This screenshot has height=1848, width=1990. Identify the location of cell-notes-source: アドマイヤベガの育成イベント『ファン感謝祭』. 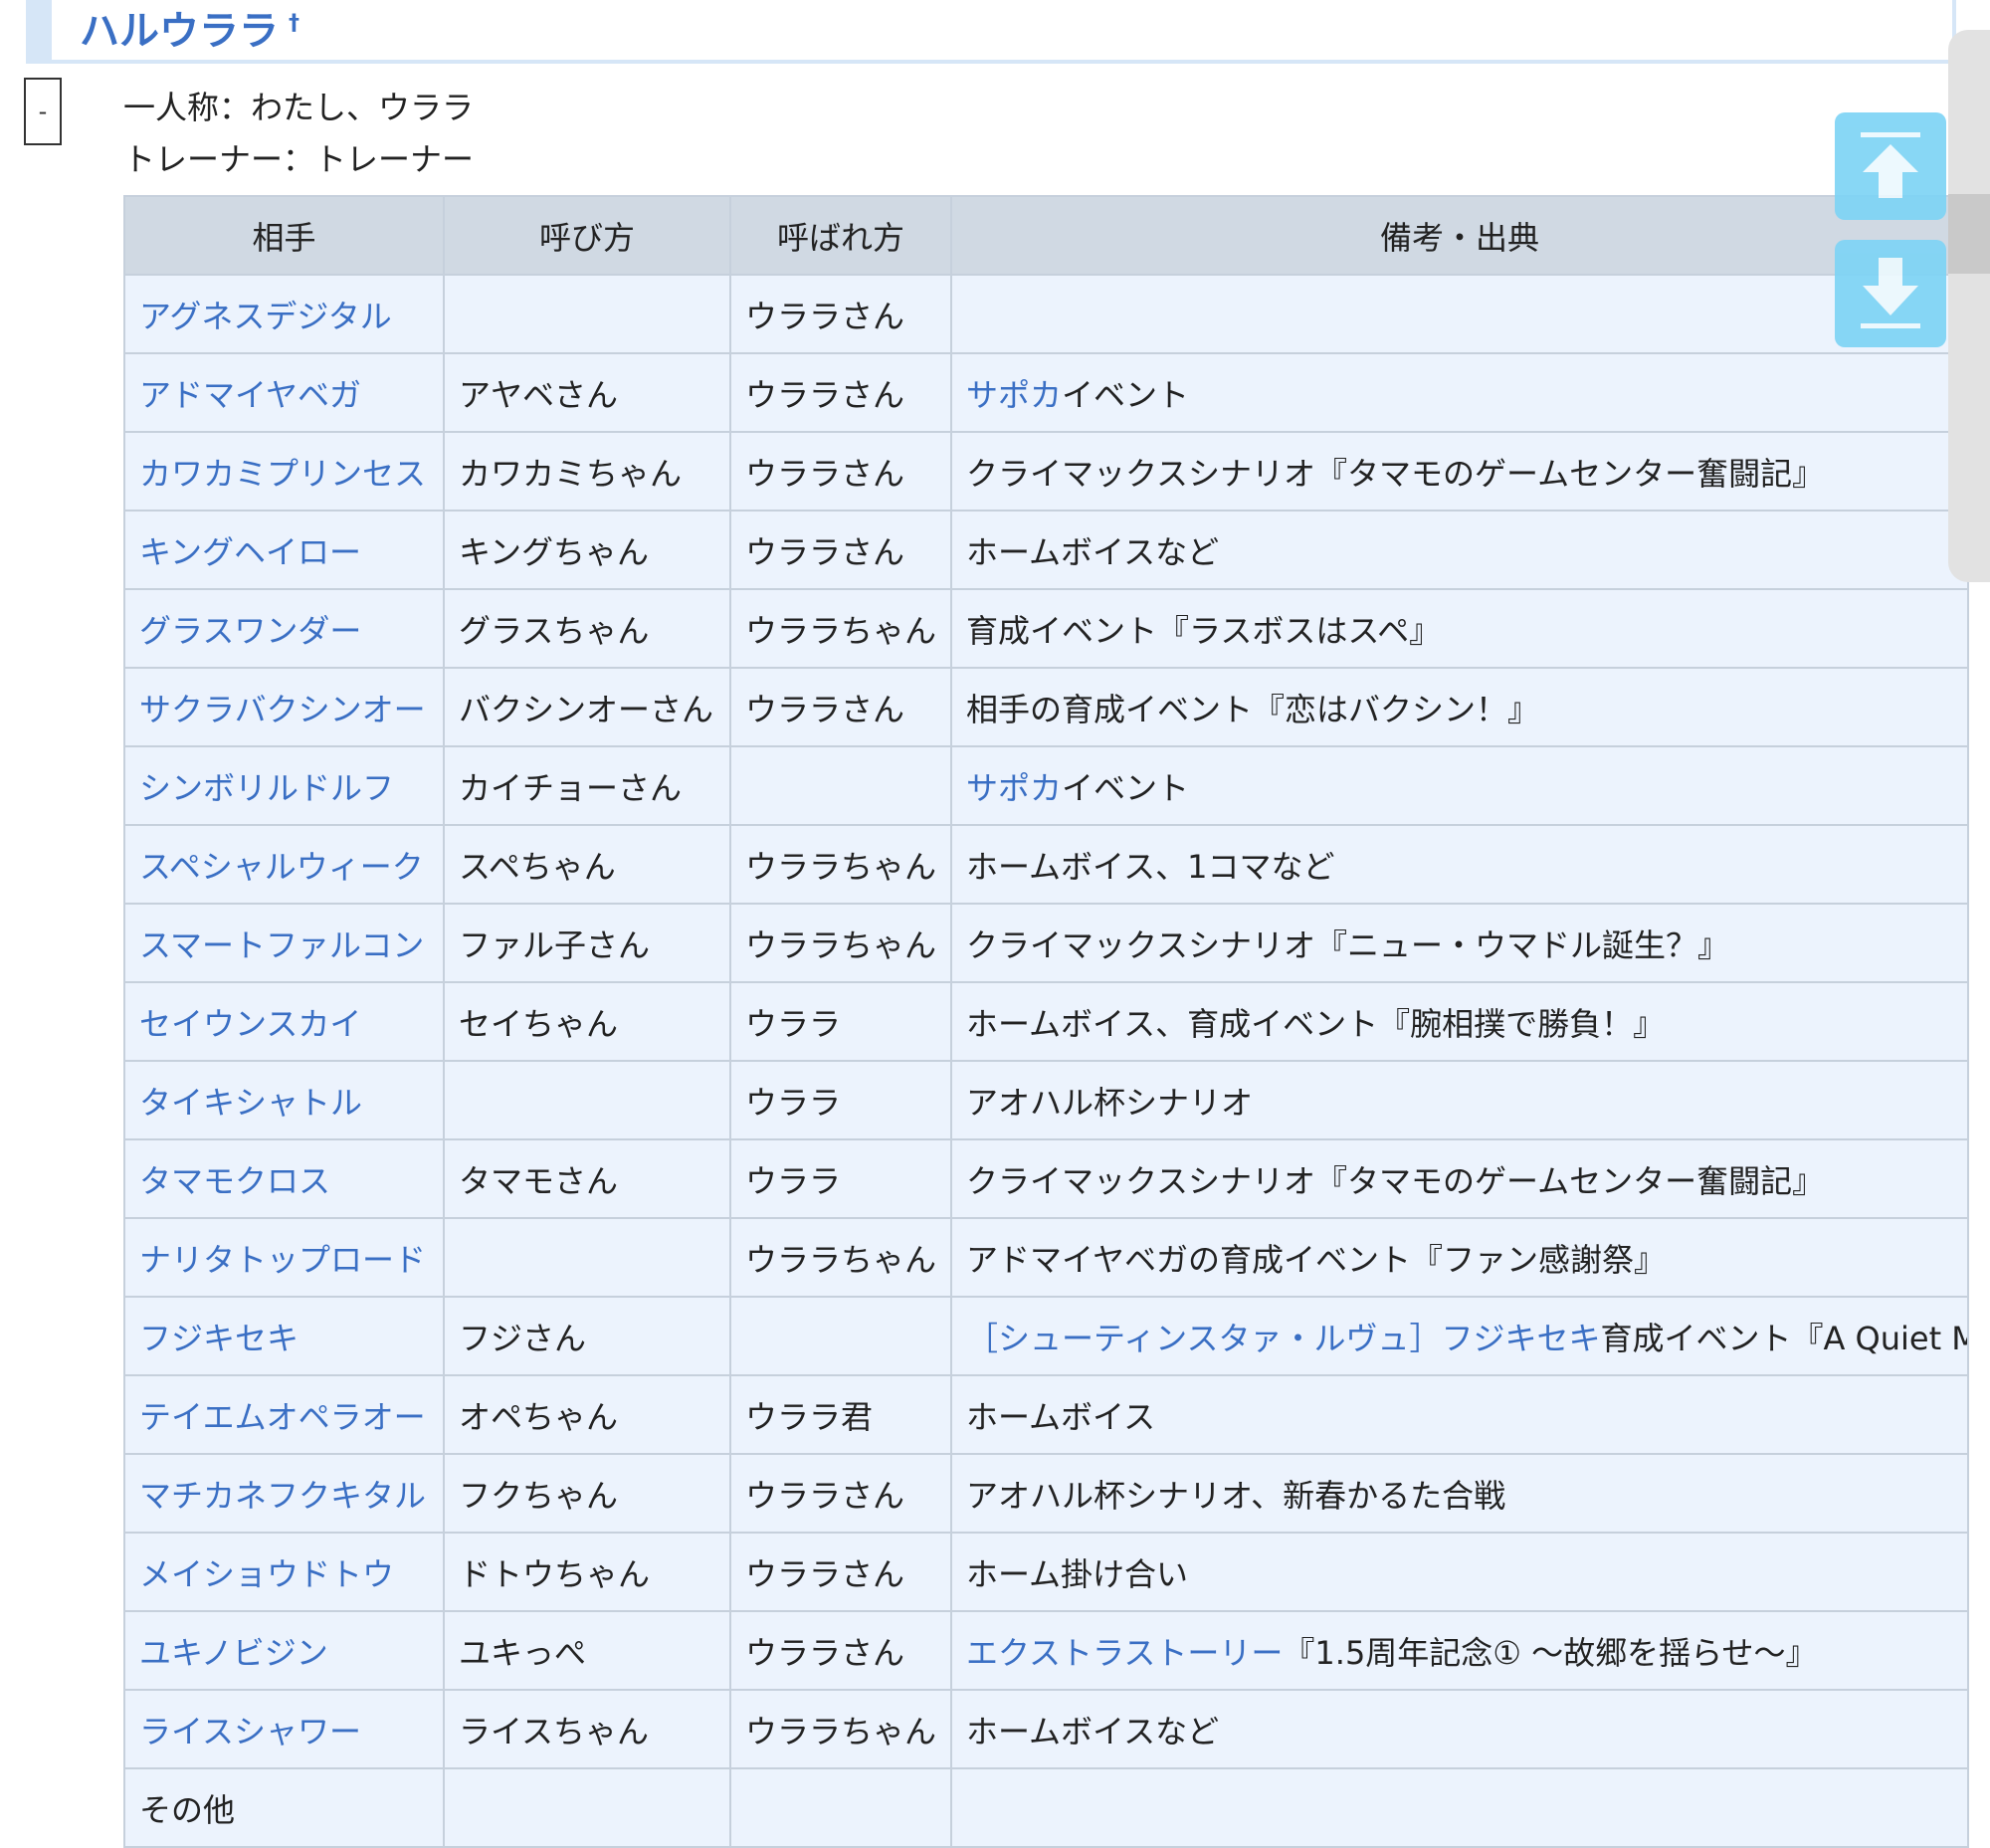
(1459, 1257).